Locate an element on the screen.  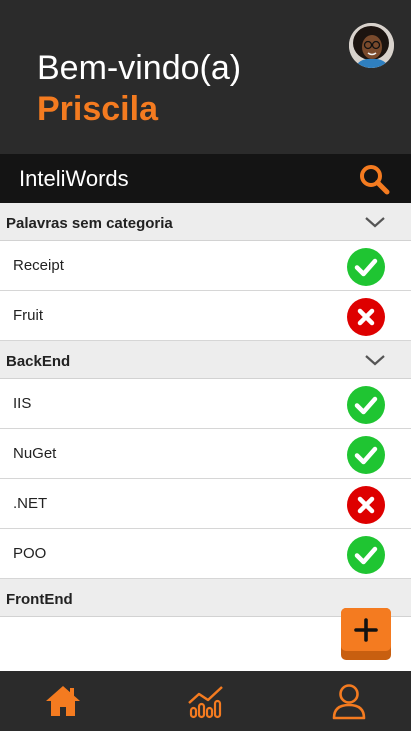
word-label: Fruit is located at coordinates (28, 315).